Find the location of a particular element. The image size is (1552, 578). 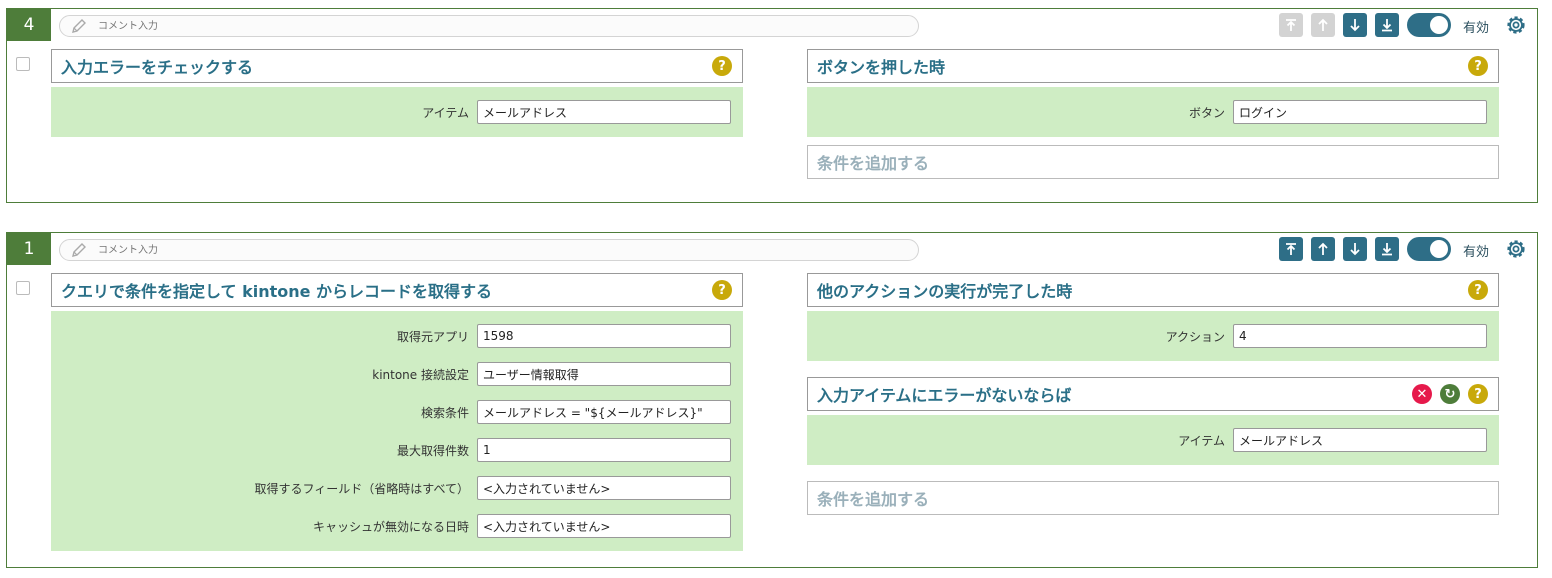

condition-header: ボタンを押した時 ? is located at coordinates (1153, 66).